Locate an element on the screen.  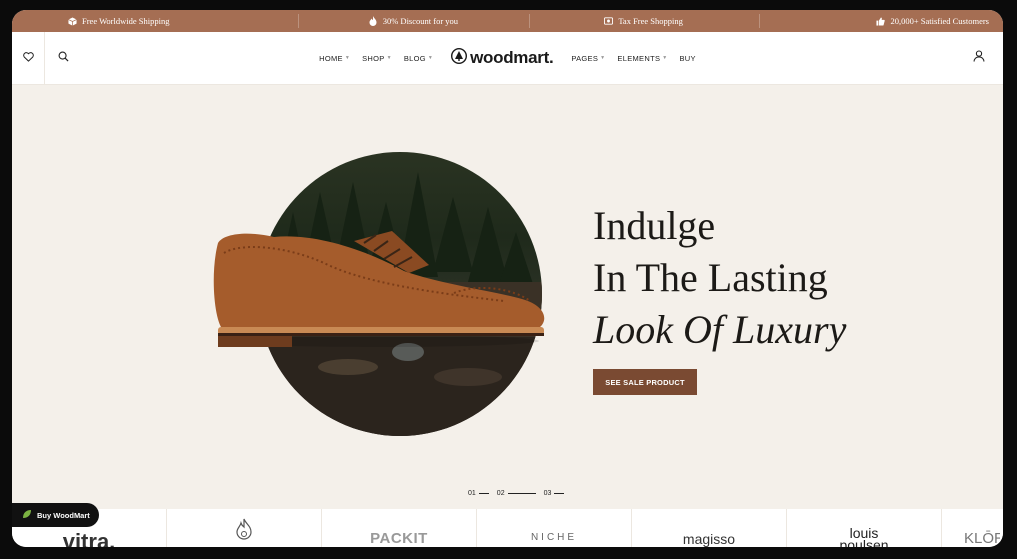
promo-label: Tax Free Shopping is located at coordinates (650, 21).